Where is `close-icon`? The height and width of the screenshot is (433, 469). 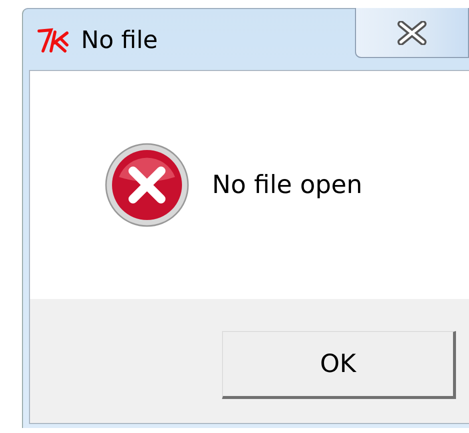
close-icon is located at coordinates (412, 32).